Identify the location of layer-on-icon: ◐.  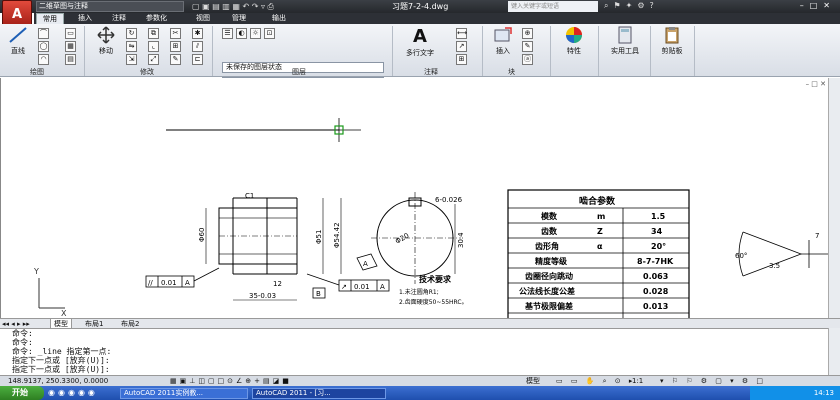
(241, 33).